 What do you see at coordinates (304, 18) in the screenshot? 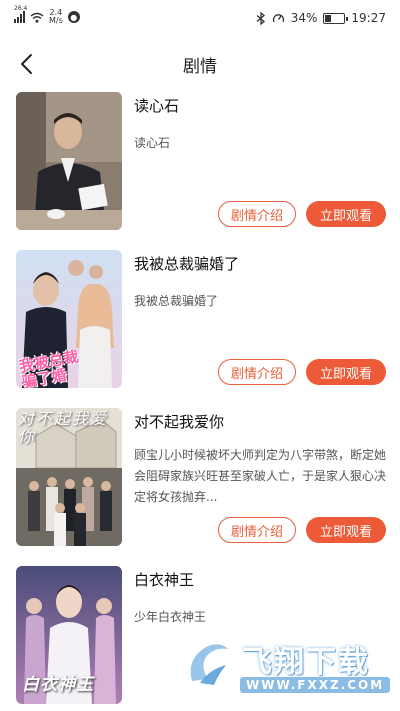
I see `battery-percent: 34%` at bounding box center [304, 18].